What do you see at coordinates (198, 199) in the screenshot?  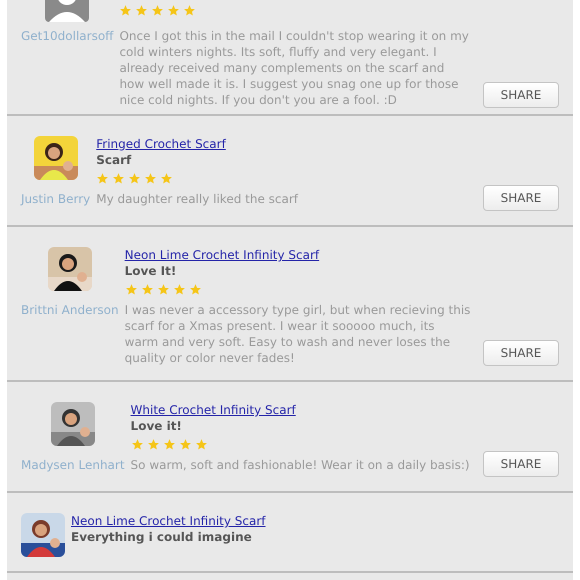 I see `review-text: My daughter really liked the scarf` at bounding box center [198, 199].